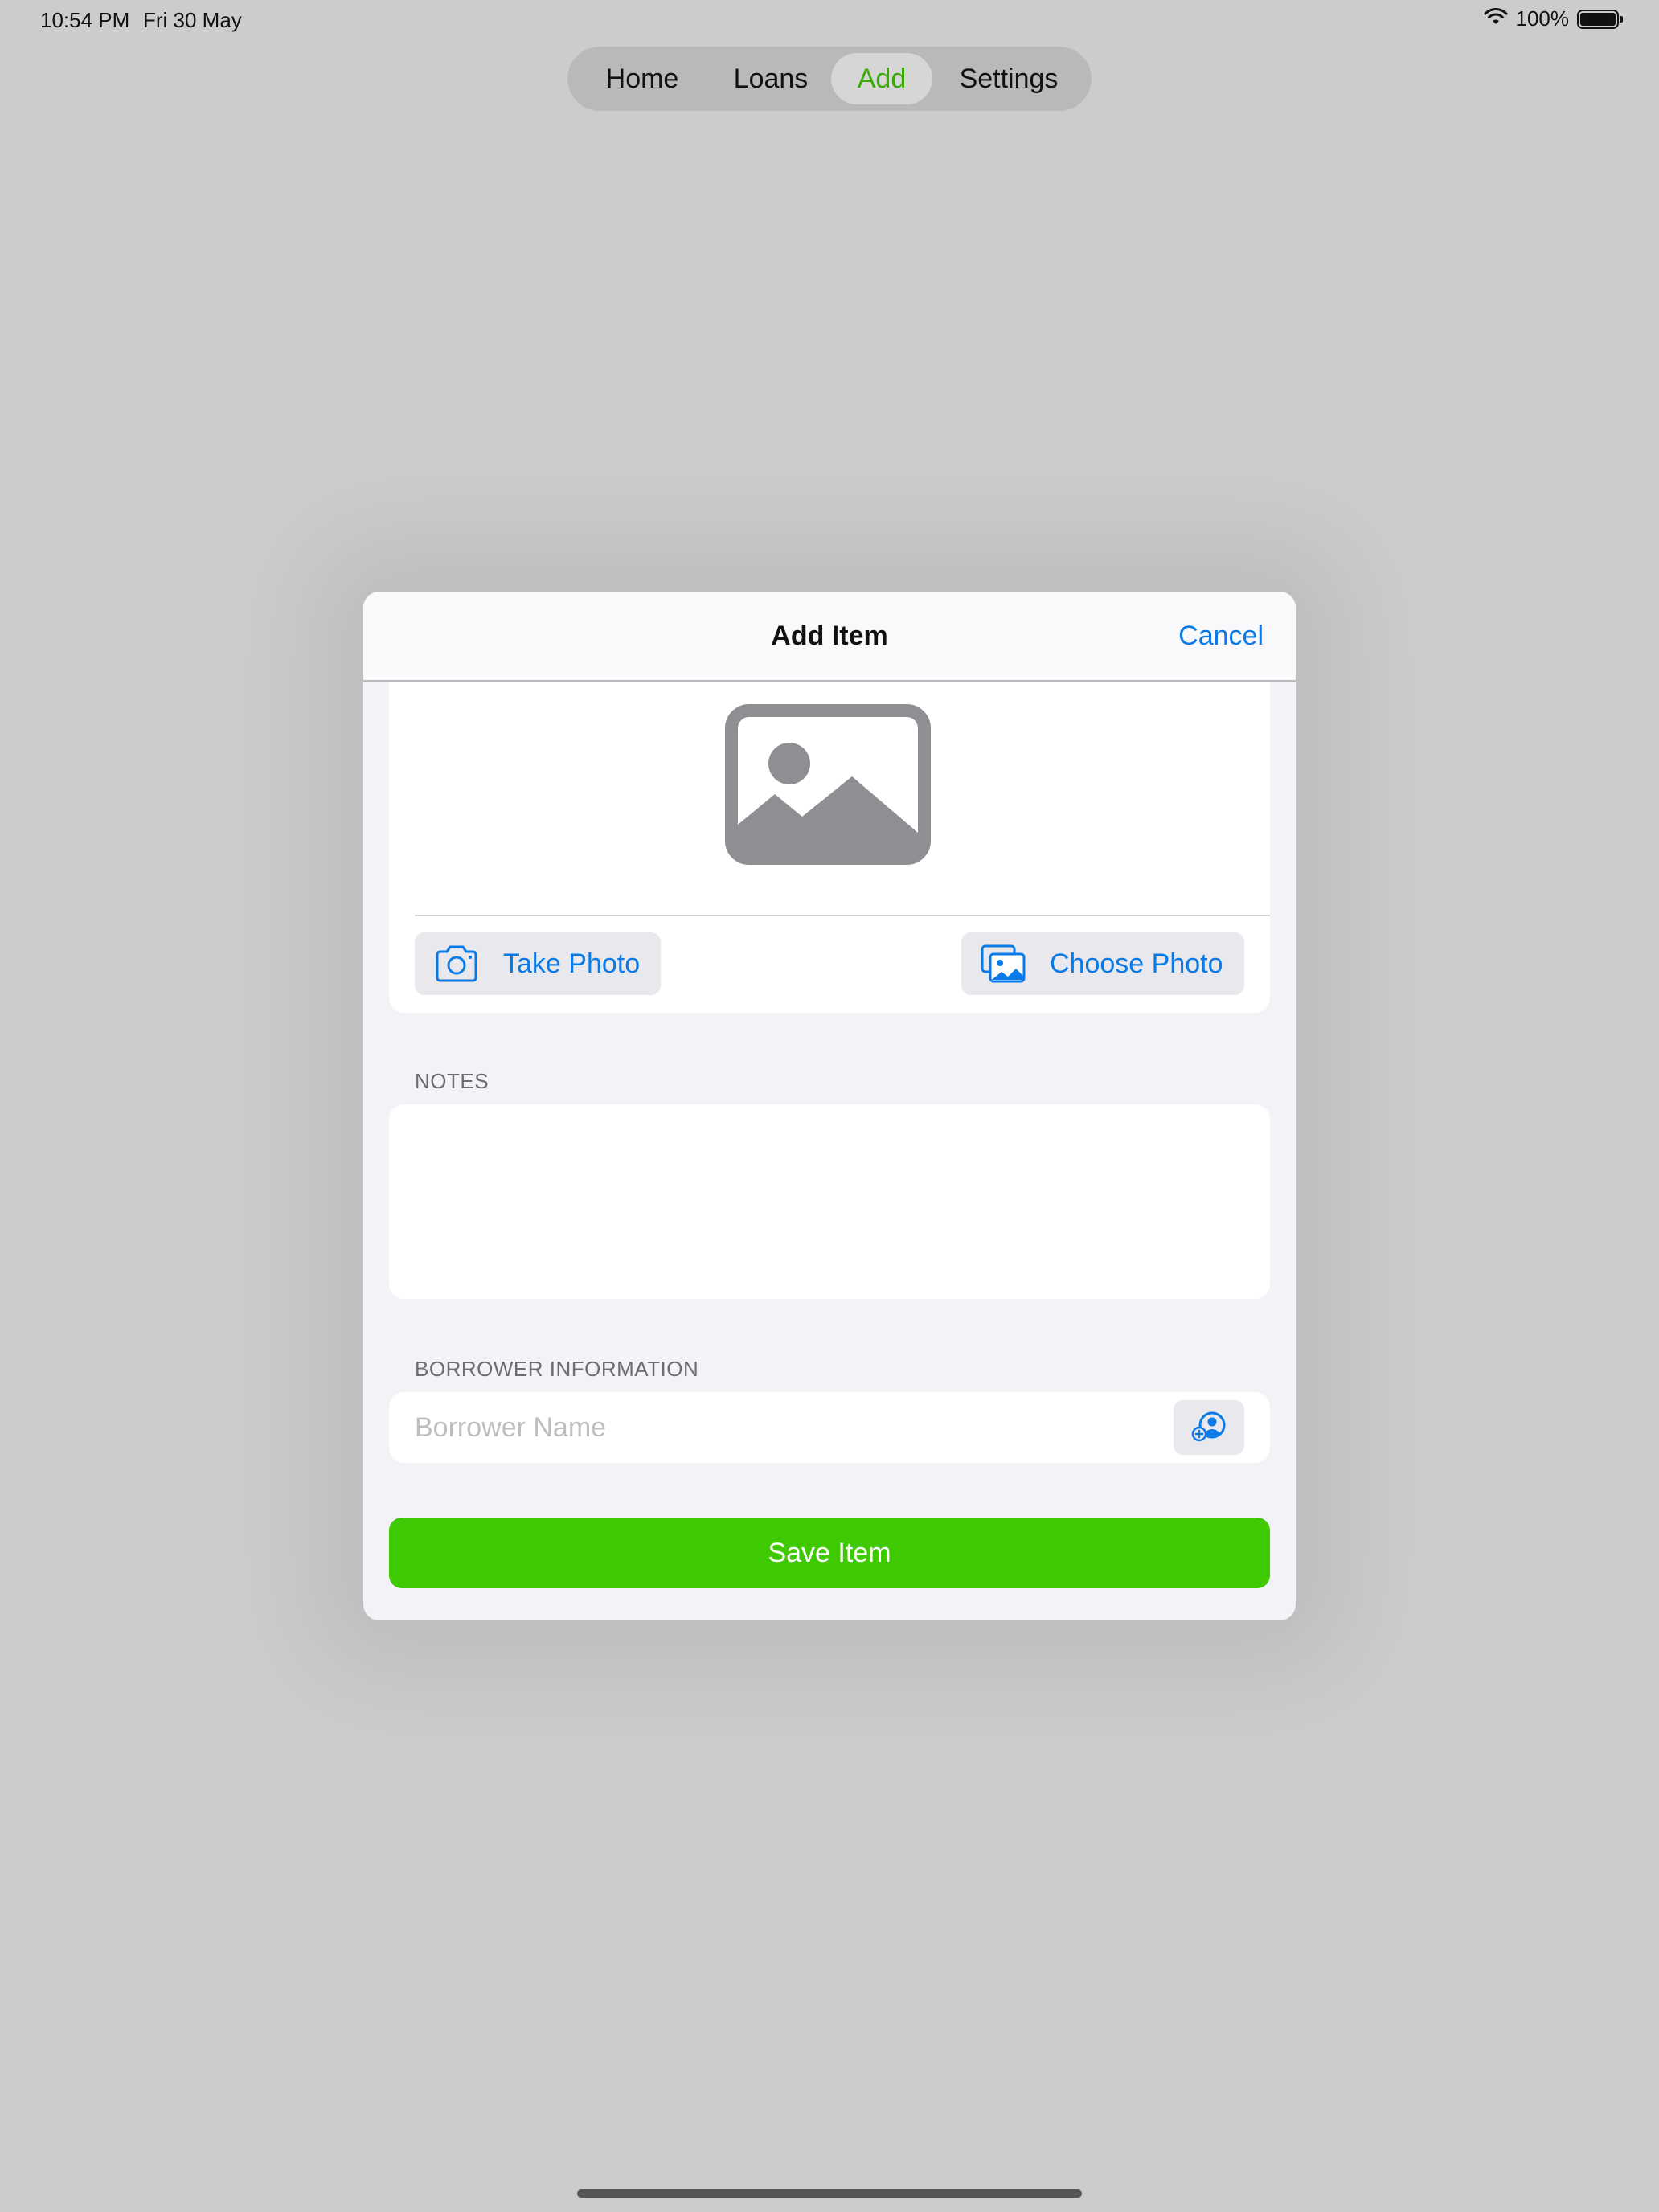  What do you see at coordinates (1221, 636) in the screenshot?
I see `cancel-button: Cancel` at bounding box center [1221, 636].